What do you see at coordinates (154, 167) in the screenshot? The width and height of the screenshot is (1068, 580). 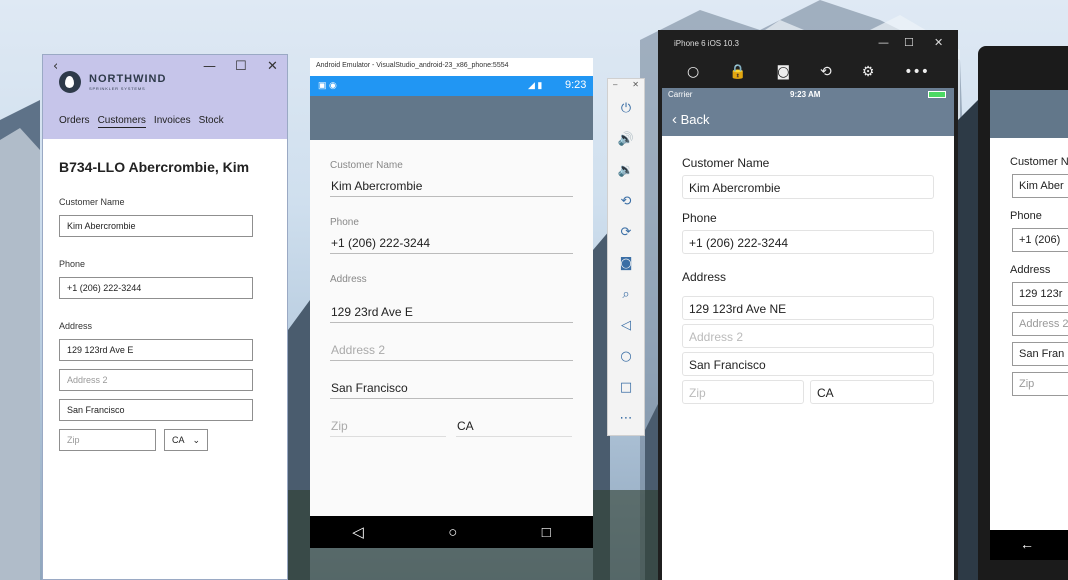 I see `page-title: B734-LLO Abercrombie, Kim` at bounding box center [154, 167].